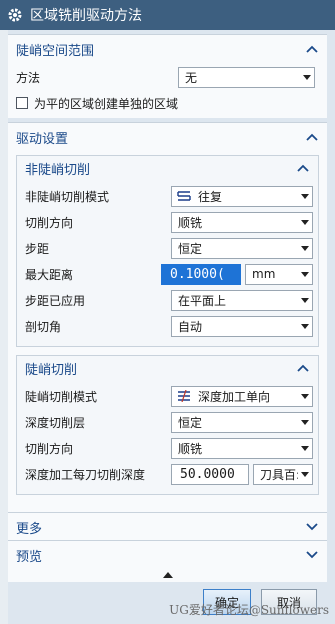  Describe the element at coordinates (167, 15) in the screenshot. I see `title-bar: 区域铣削驱动方法` at that location.